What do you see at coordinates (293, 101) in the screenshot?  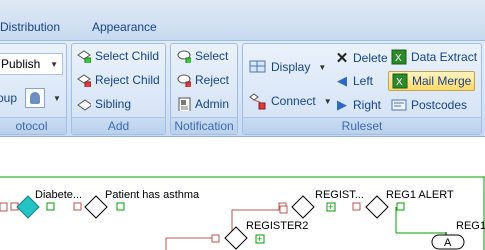 I see `connect-label: Connect` at bounding box center [293, 101].